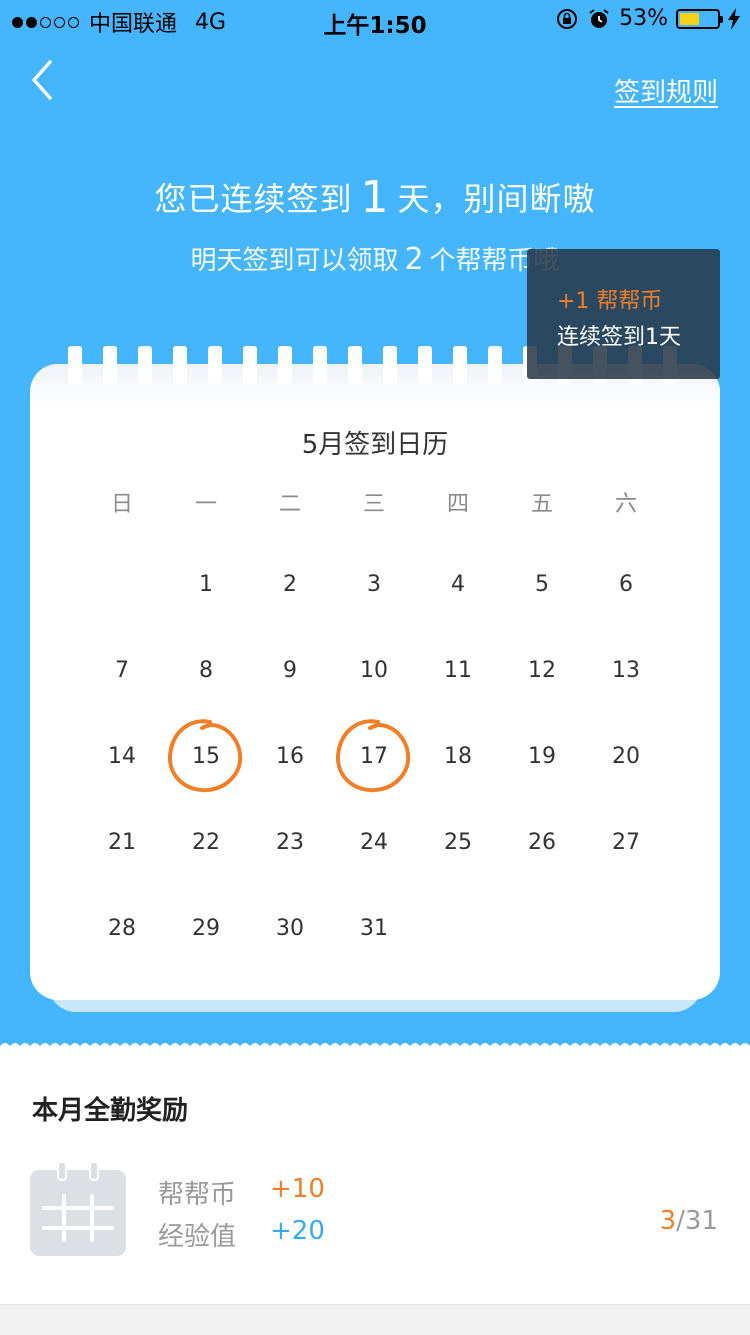  Describe the element at coordinates (122, 842) in the screenshot. I see `calendar-day: 21` at that location.